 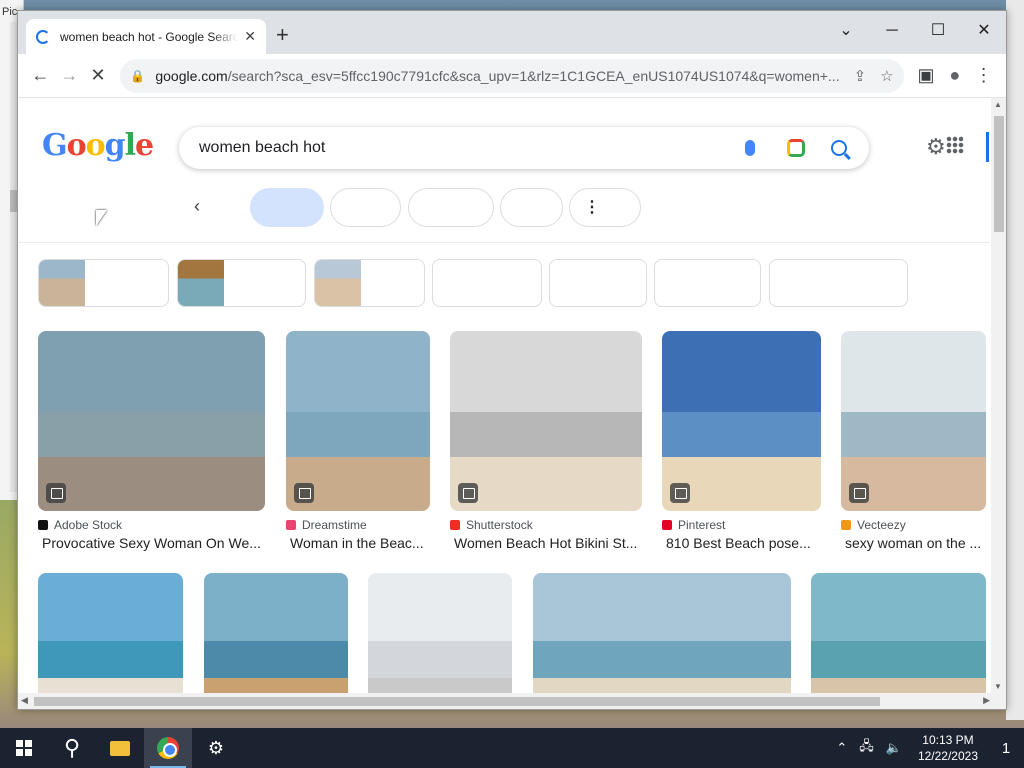 I want to click on notification-center-icon: 1, so click(x=1006, y=748).